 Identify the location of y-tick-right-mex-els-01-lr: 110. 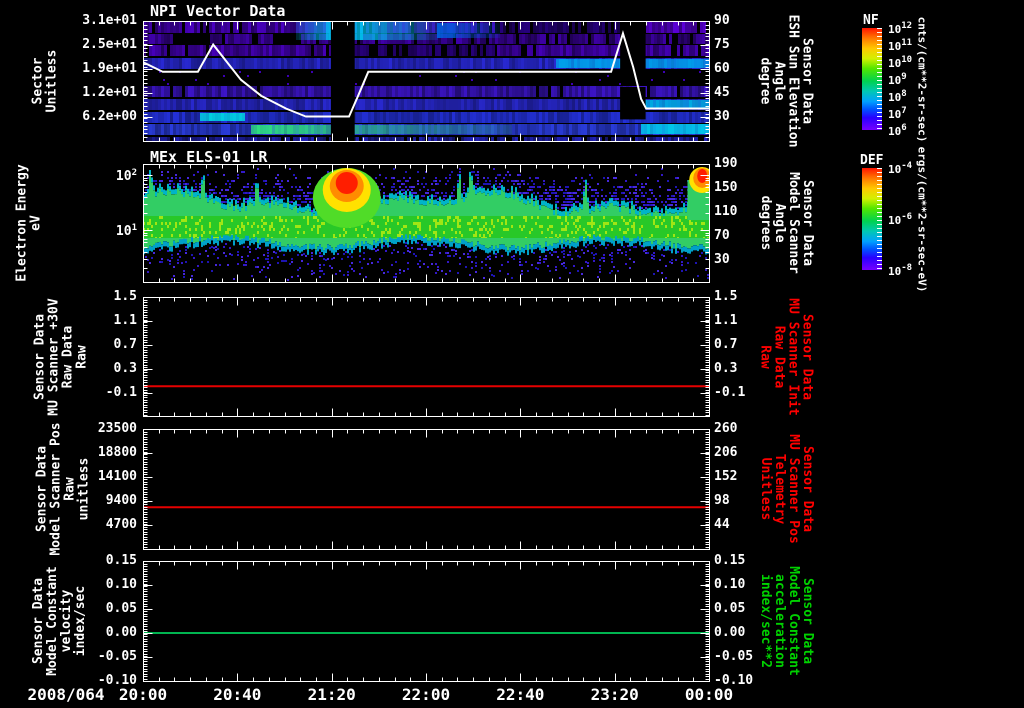
(726, 211).